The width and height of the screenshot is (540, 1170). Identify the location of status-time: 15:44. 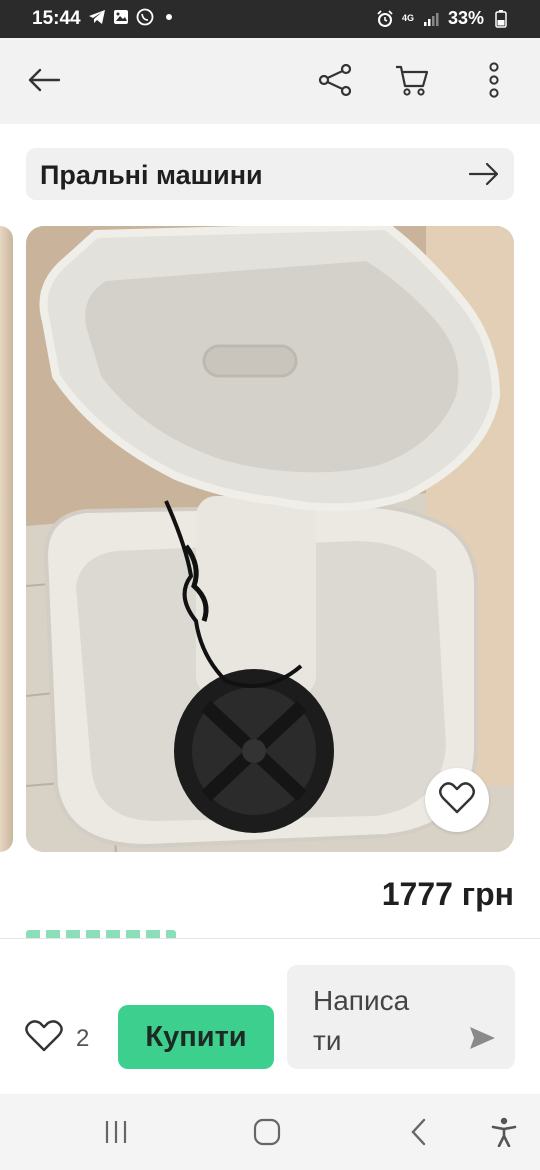
(56, 18).